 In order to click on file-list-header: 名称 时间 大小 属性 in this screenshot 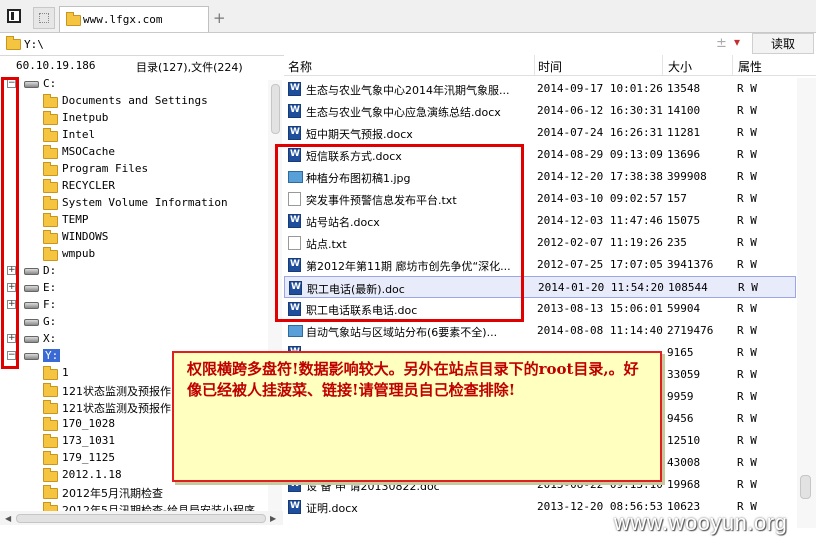, I will do `click(550, 65)`.